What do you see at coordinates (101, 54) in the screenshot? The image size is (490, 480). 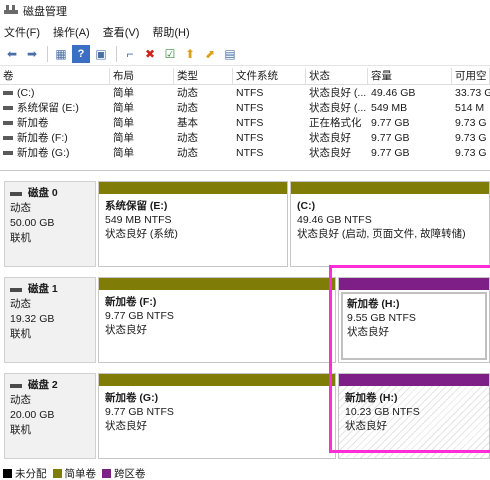 I see `console-icon: ▣` at bounding box center [101, 54].